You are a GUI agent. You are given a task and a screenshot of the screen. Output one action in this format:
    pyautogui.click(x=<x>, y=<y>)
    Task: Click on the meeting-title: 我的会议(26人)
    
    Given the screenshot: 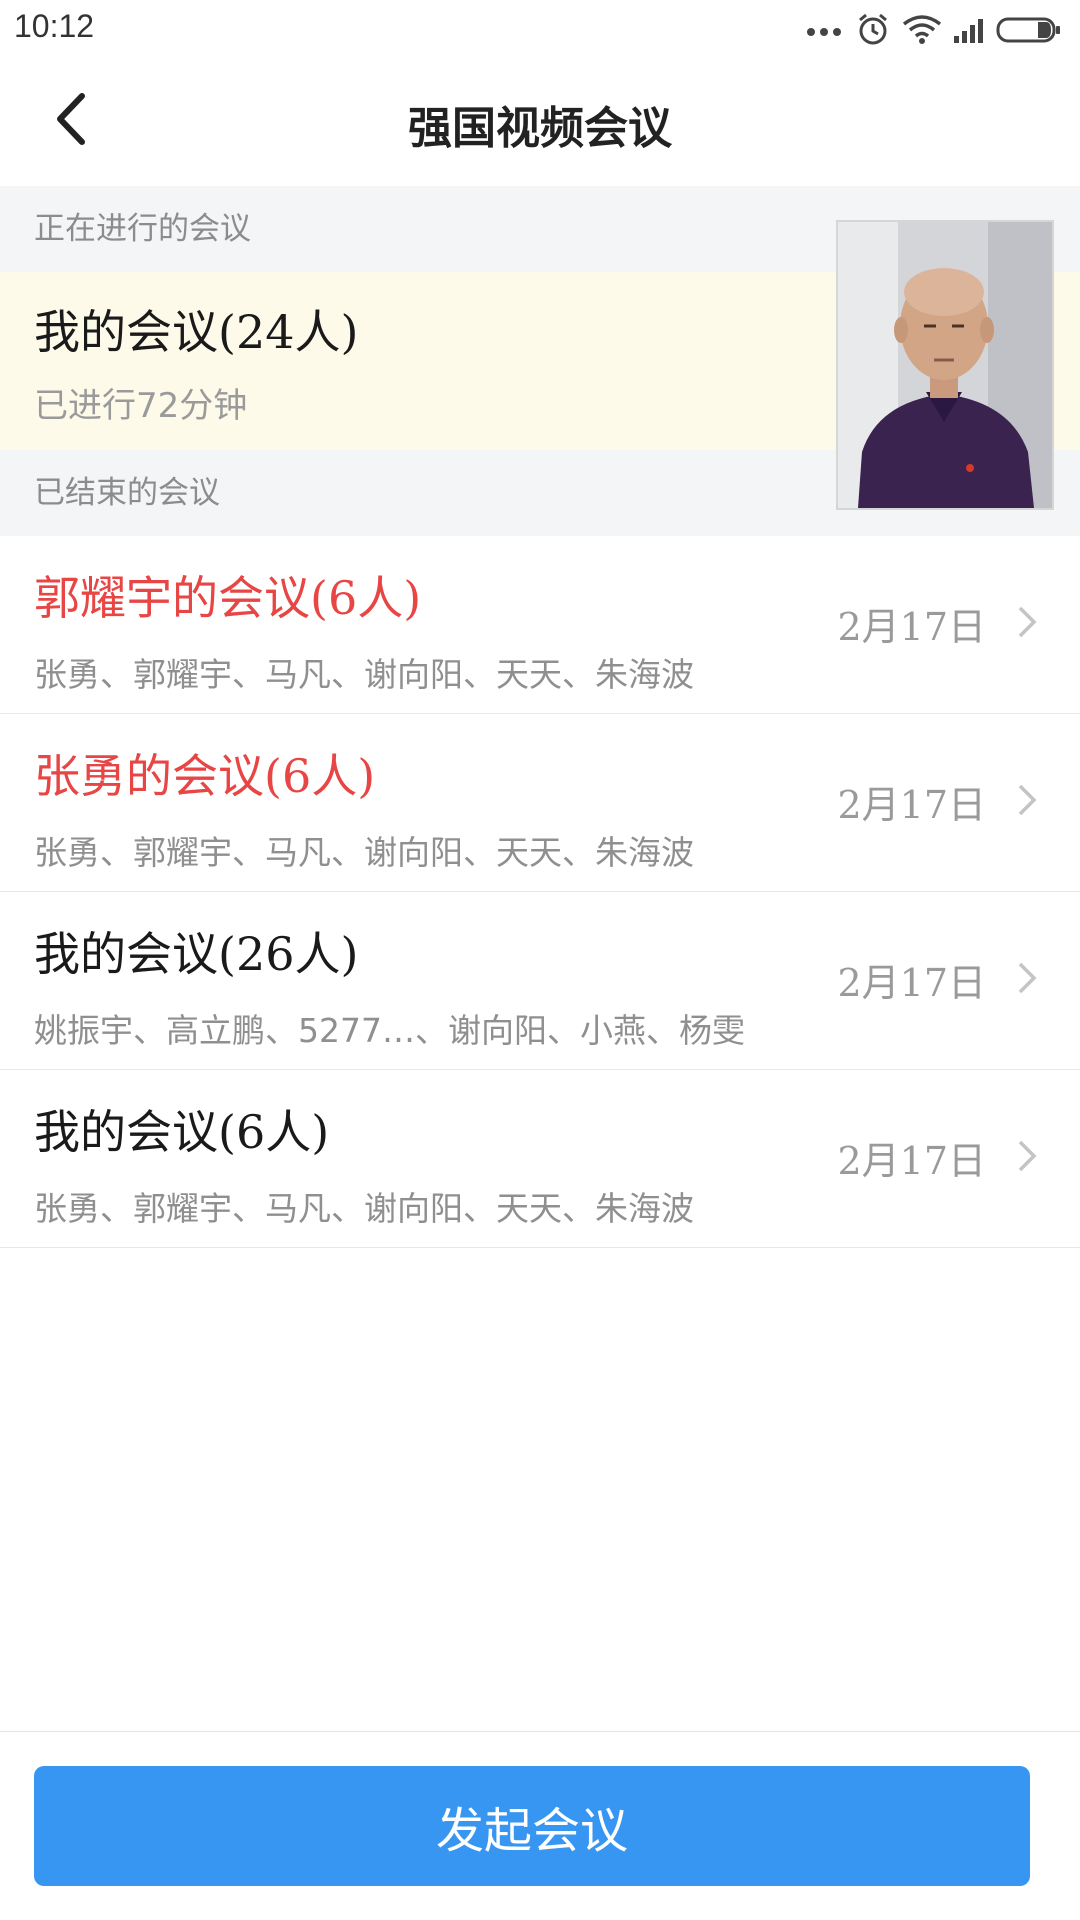 What is the action you would take?
    pyautogui.click(x=196, y=954)
    